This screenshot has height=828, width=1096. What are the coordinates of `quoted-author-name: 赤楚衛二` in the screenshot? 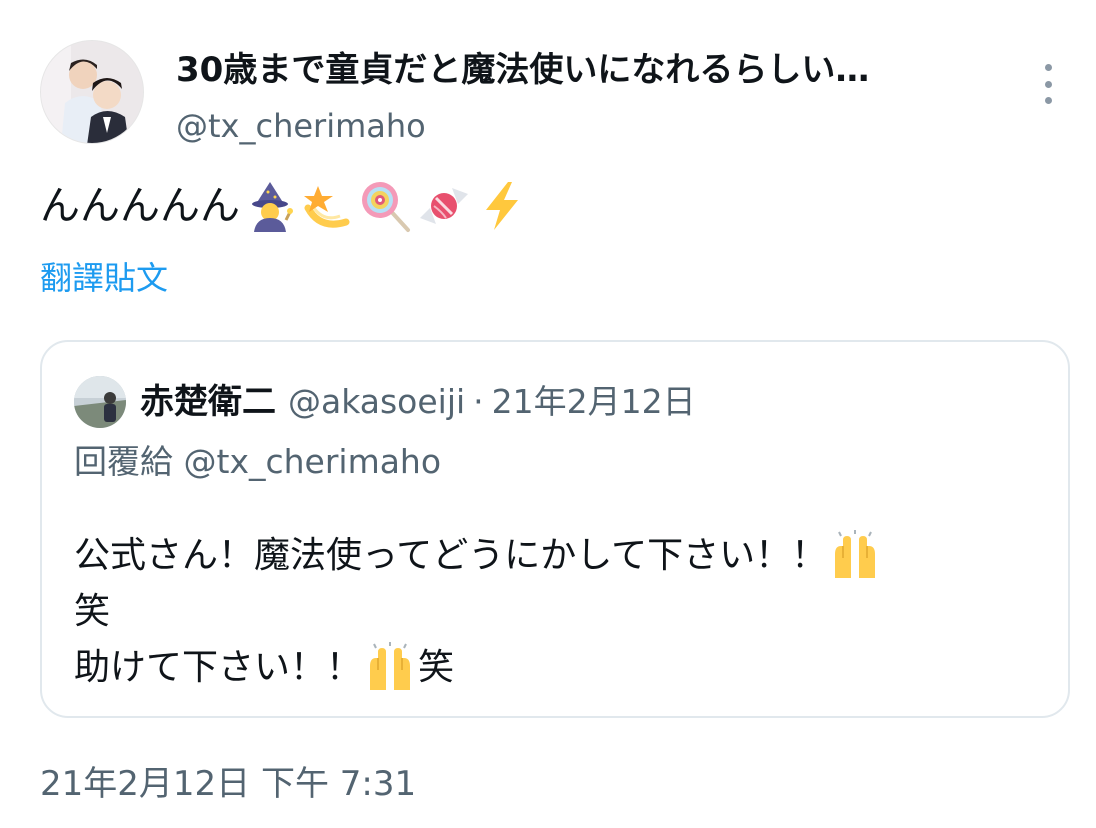 It's located at (208, 402).